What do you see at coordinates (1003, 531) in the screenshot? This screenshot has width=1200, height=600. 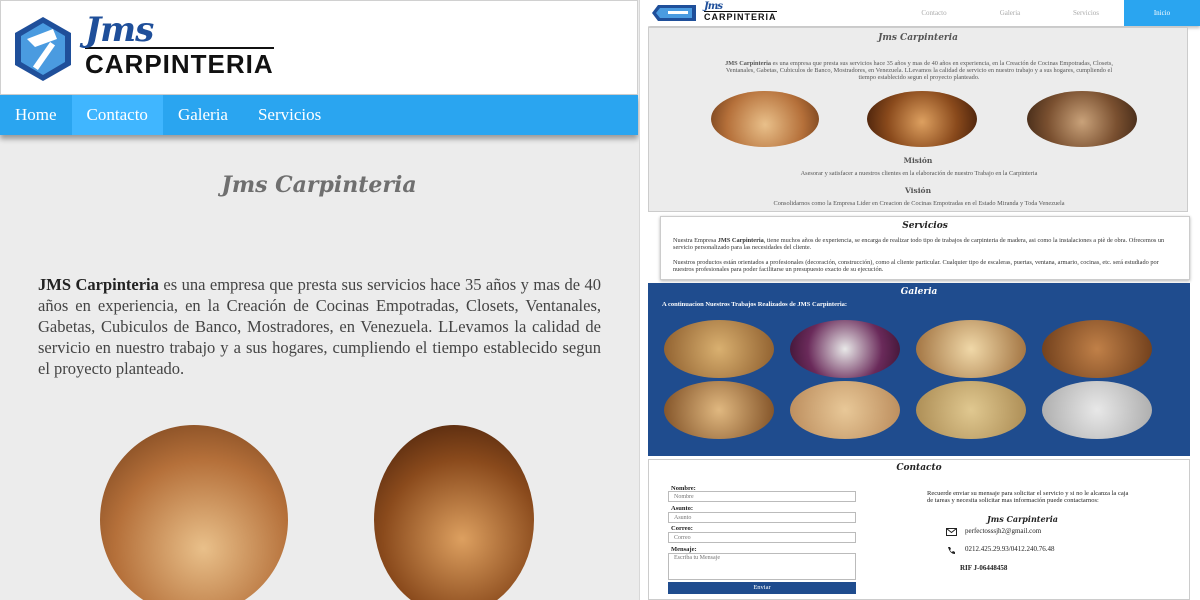 I see `contact-email: perfectosssjh2@gmail.com` at bounding box center [1003, 531].